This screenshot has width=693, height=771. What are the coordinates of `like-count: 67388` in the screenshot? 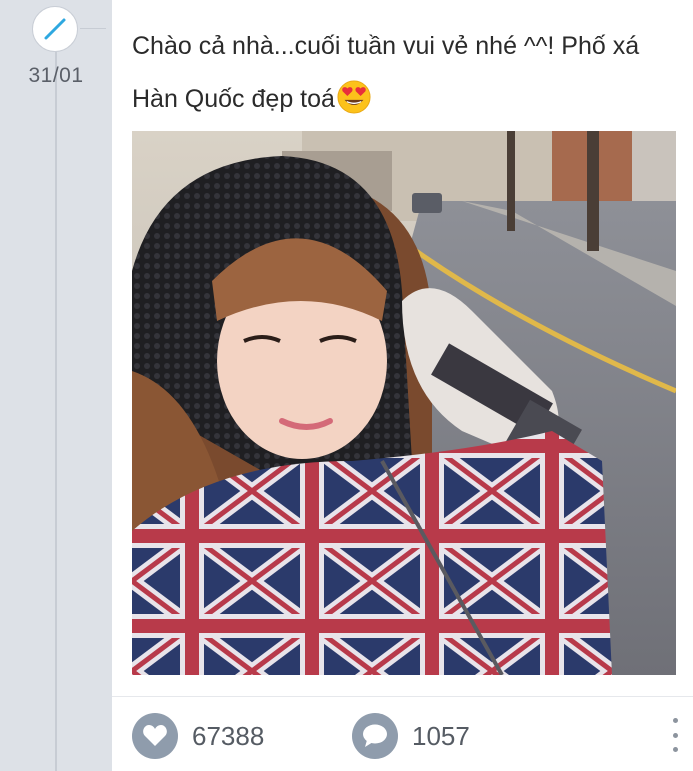 It's located at (228, 735).